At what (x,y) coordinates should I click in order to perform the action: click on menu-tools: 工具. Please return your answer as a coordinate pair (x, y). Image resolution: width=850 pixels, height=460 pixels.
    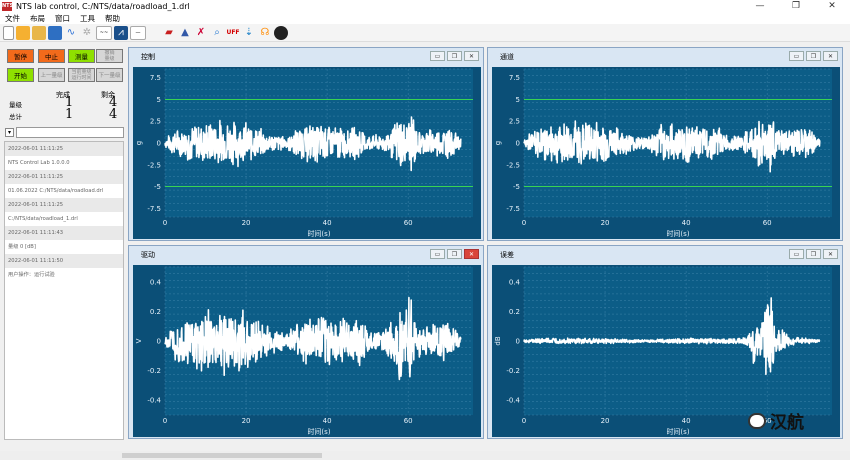
    Looking at the image, I should click on (87, 18).